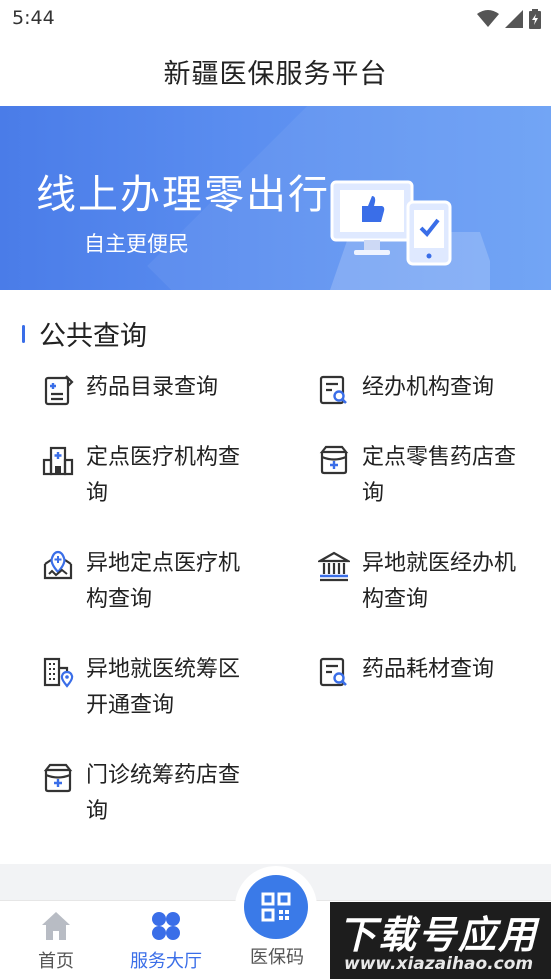 This screenshot has width=551, height=979. I want to click on pharmacy-icon, so click(334, 460).